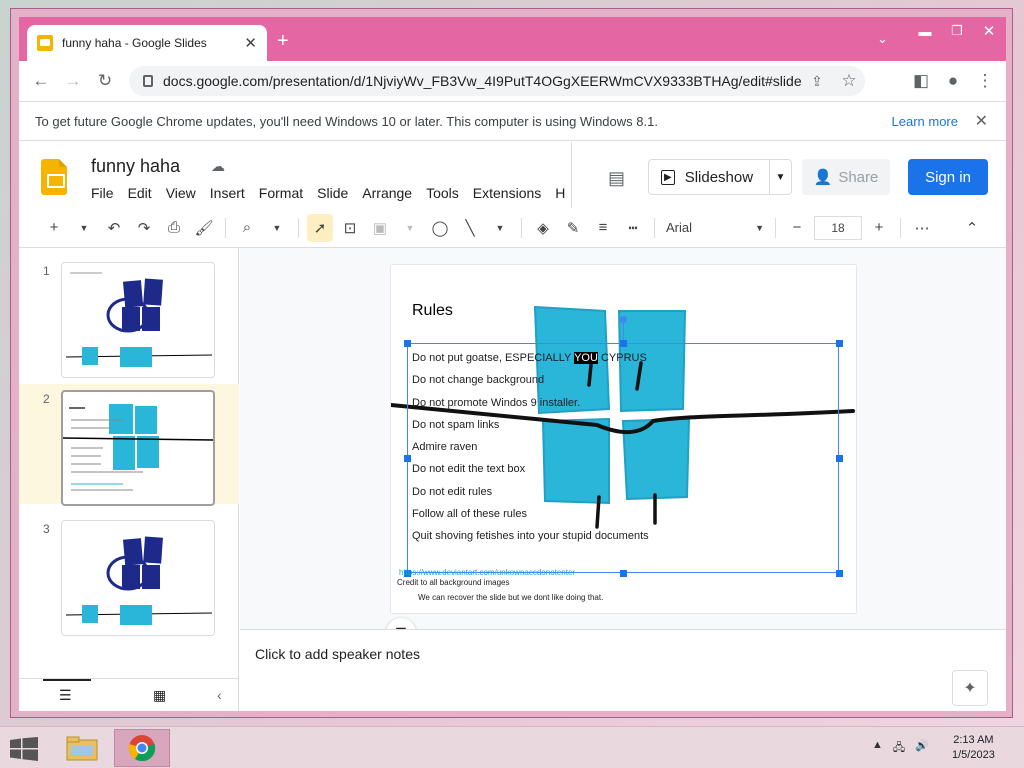 Image resolution: width=1024 pixels, height=768 pixels. What do you see at coordinates (73, 81) in the screenshot?
I see `forward-icon: →` at bounding box center [73, 81].